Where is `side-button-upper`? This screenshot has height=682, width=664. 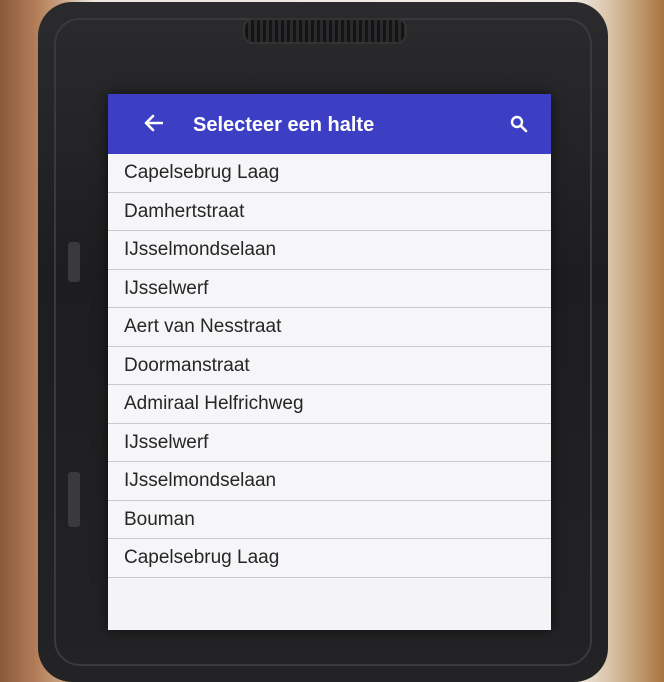 side-button-upper is located at coordinates (74, 262).